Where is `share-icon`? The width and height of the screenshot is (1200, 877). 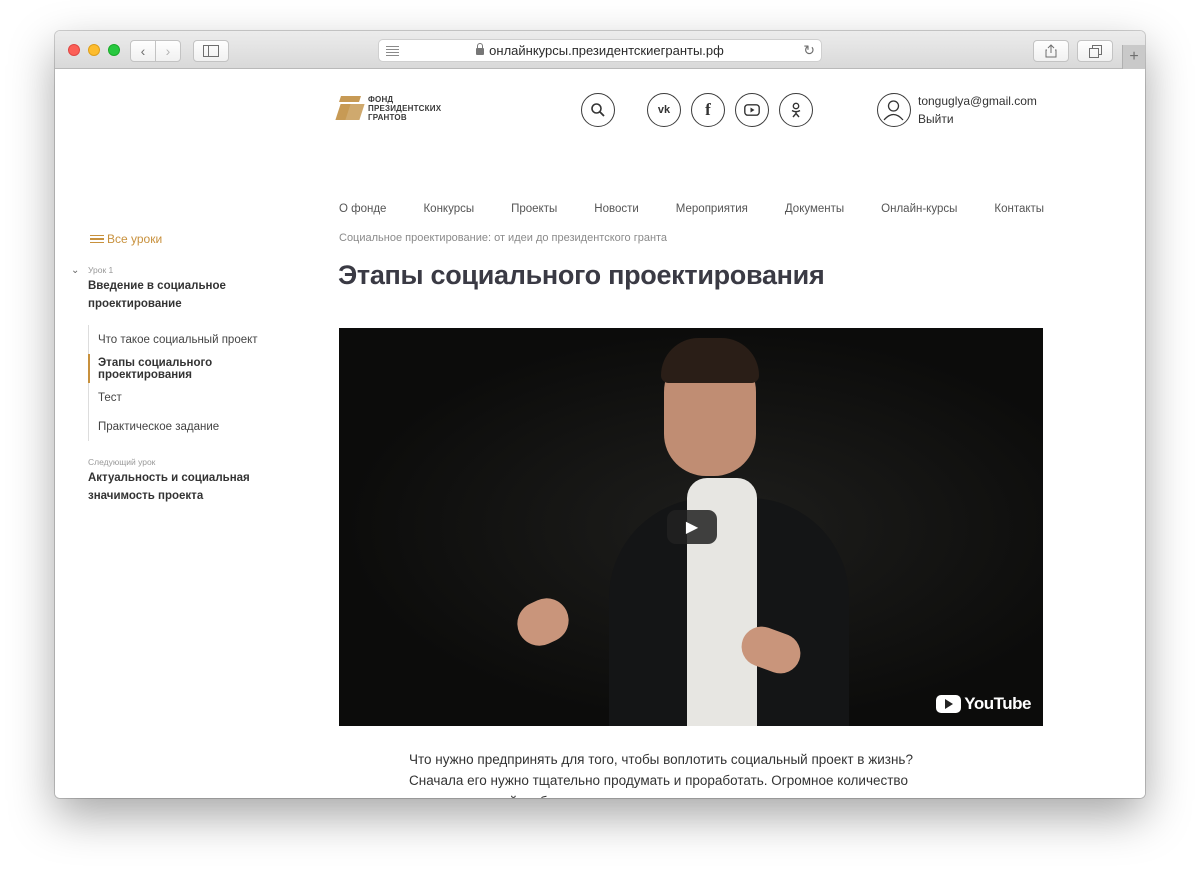
share-icon is located at coordinates (1051, 51).